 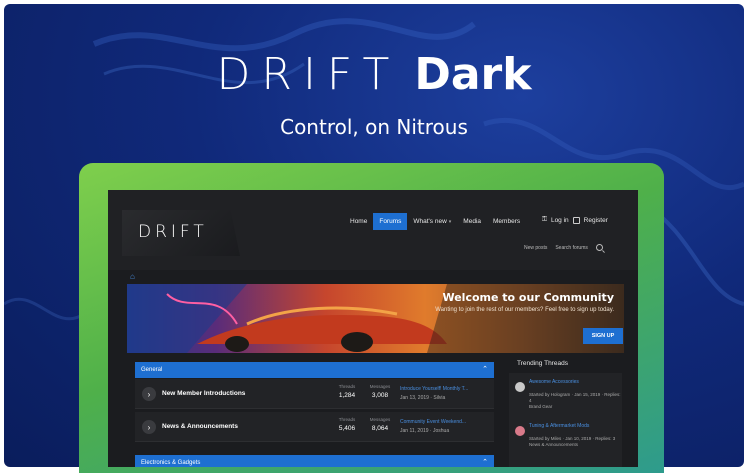 What do you see at coordinates (358, 221) in the screenshot?
I see `nav-home: Home` at bounding box center [358, 221].